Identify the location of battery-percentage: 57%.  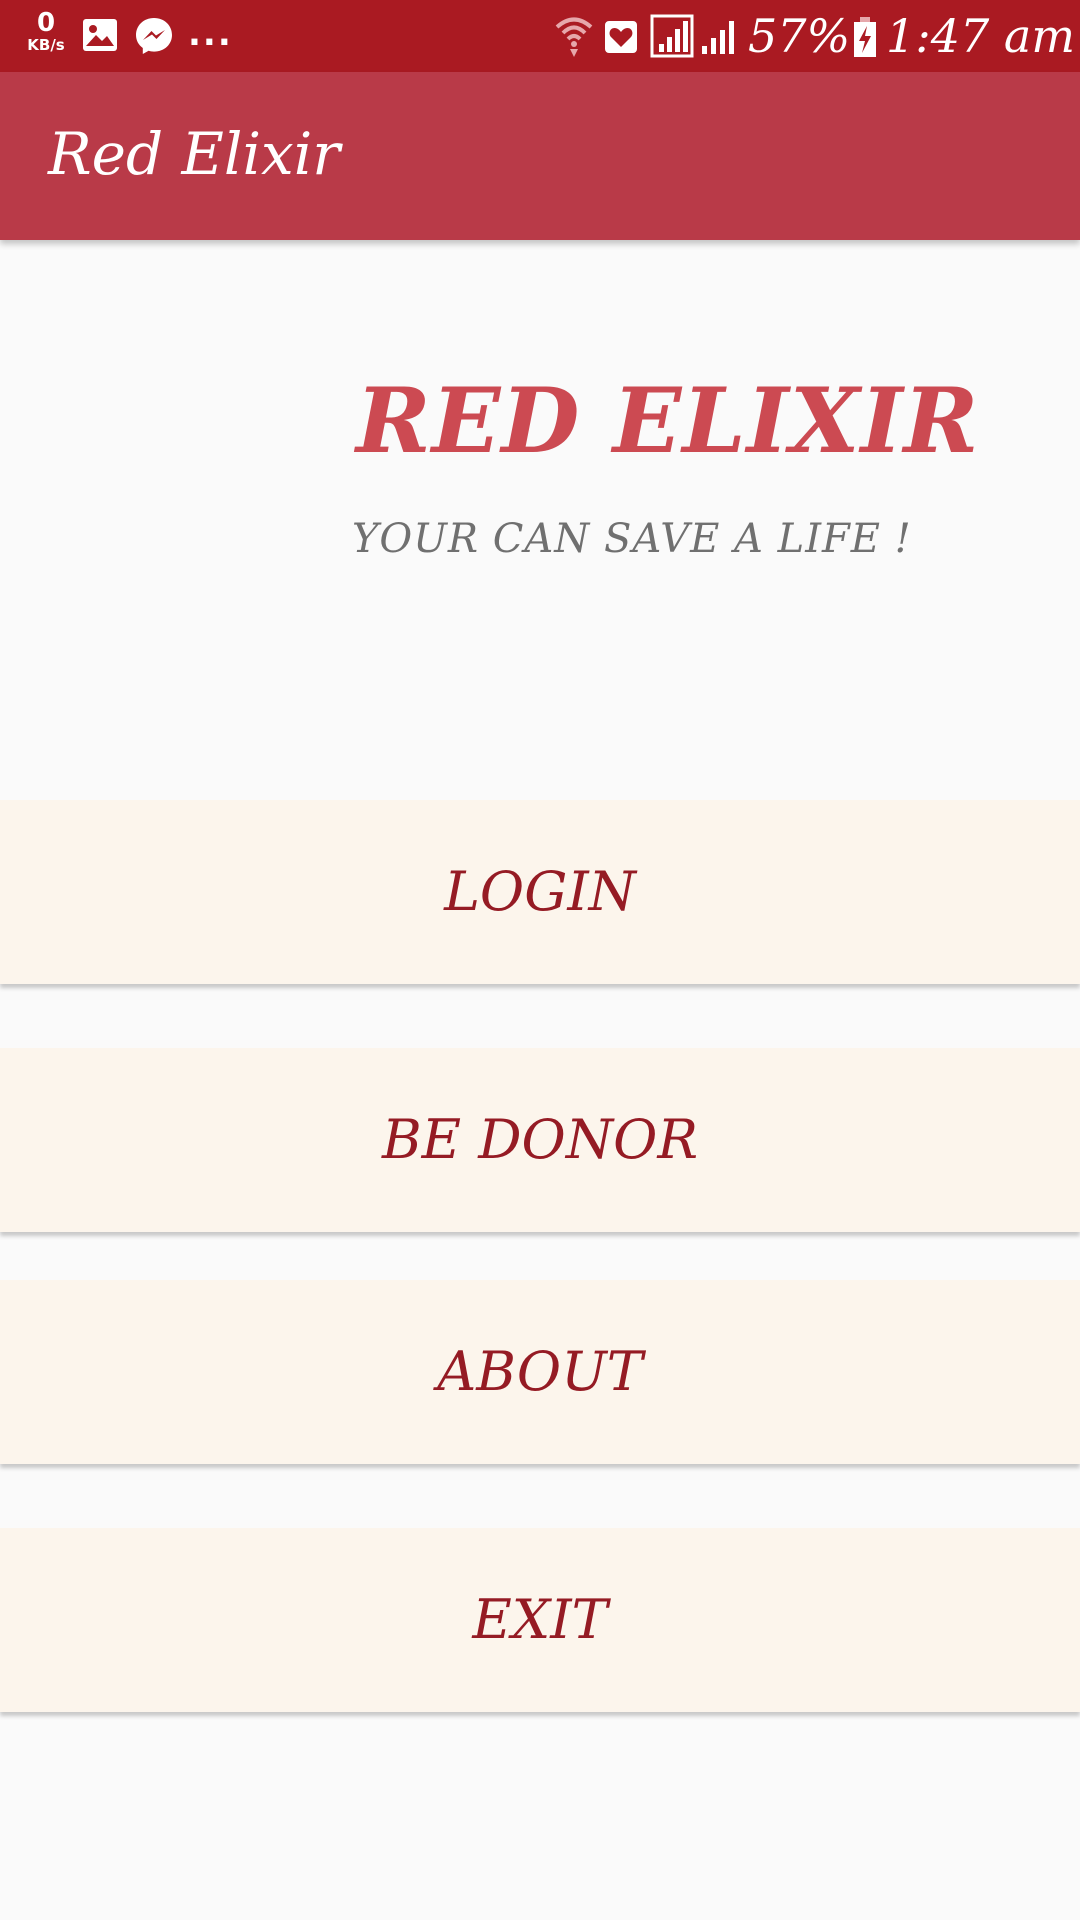
(799, 36).